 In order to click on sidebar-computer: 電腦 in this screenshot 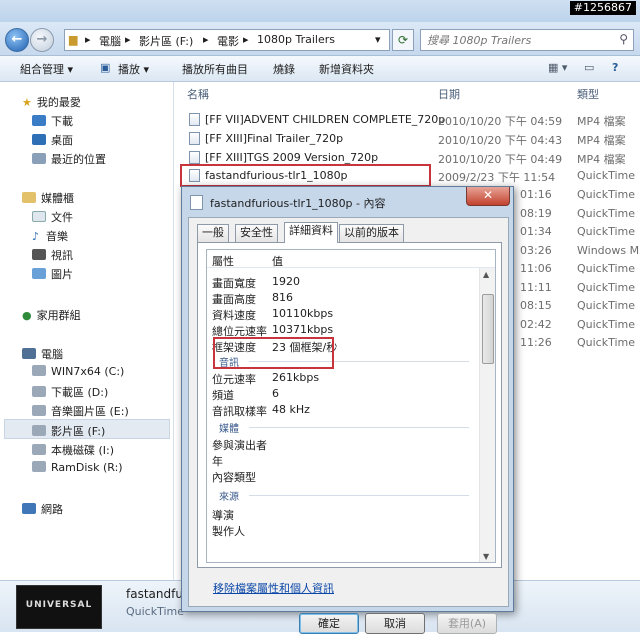, I will do `click(42, 354)`.